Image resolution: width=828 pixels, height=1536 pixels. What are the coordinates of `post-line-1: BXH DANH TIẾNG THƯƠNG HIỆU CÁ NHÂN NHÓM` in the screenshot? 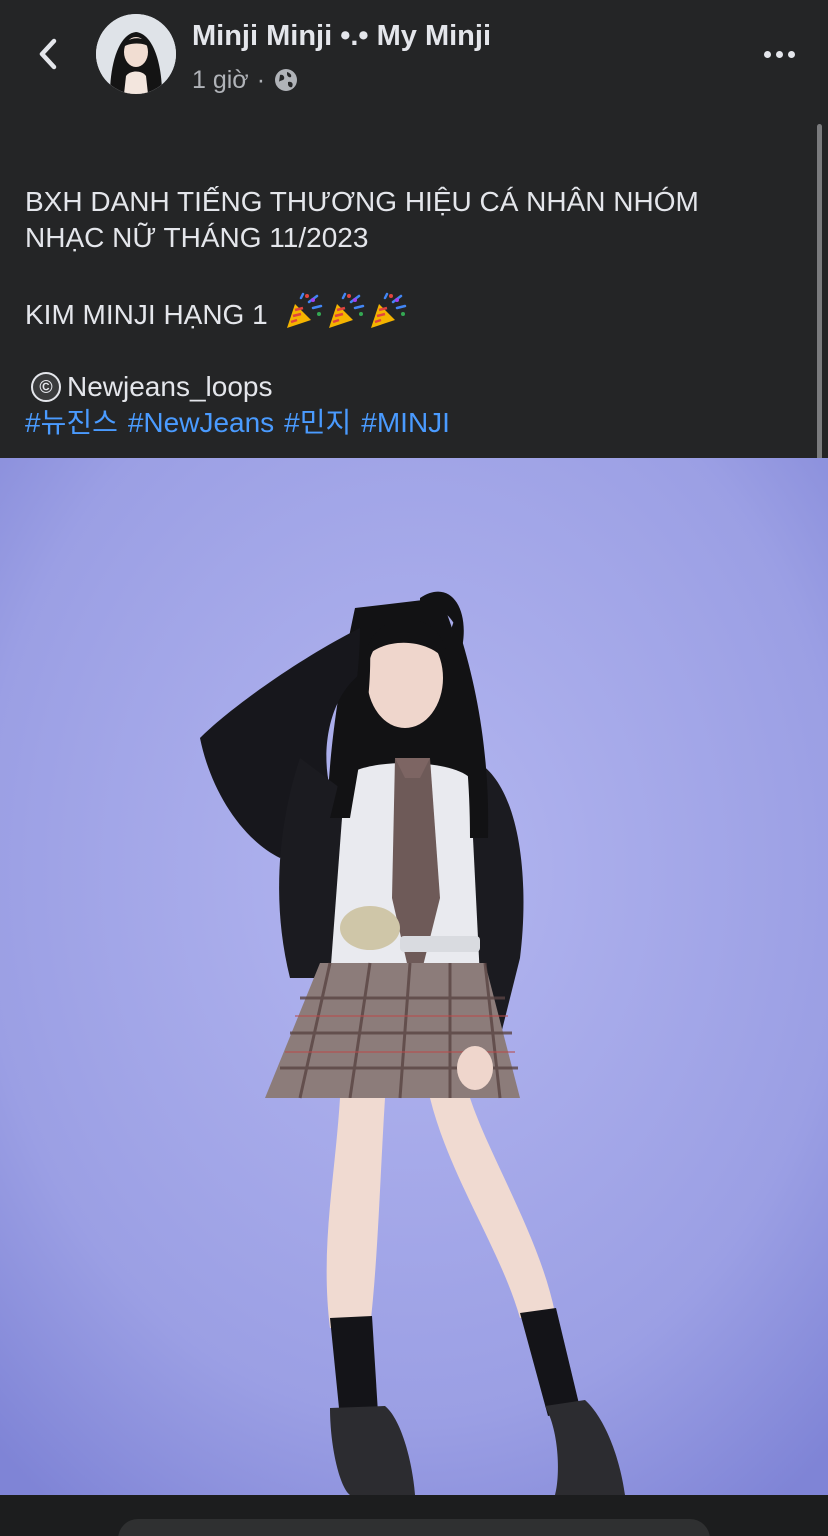 It's located at (362, 201).